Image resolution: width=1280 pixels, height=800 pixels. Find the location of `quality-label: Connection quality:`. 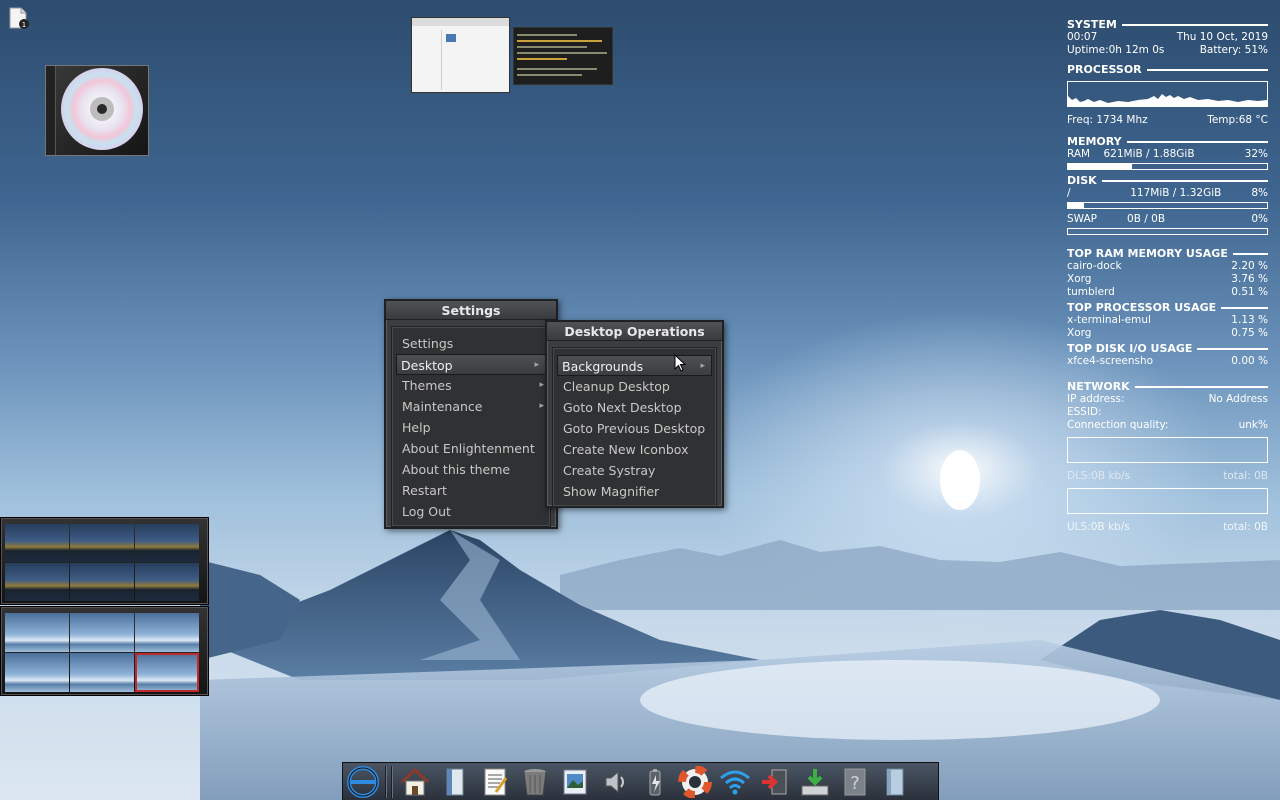

quality-label: Connection quality: is located at coordinates (1118, 425).